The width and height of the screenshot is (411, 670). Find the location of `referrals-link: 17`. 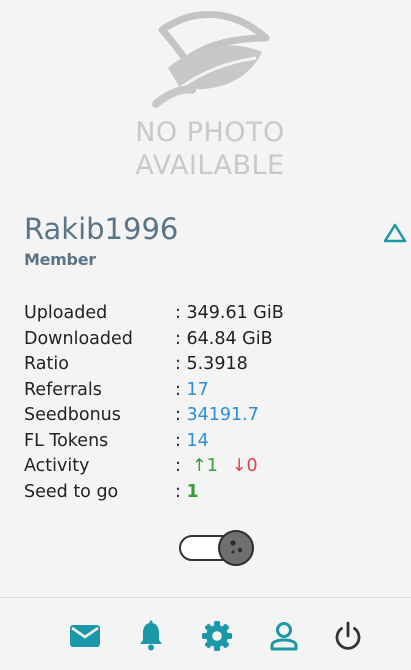

referrals-link: 17 is located at coordinates (197, 391).